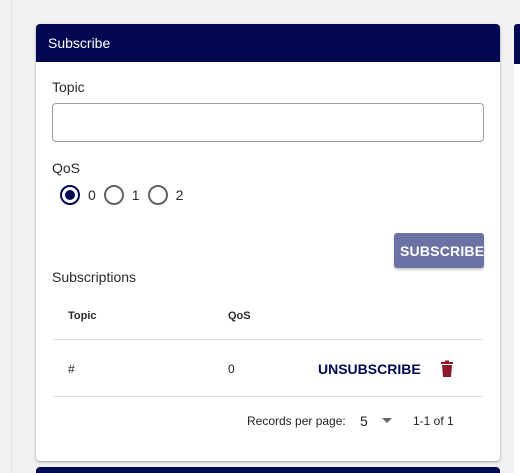 The width and height of the screenshot is (520, 473). Describe the element at coordinates (369, 369) in the screenshot. I see `unsubscribe-button: UNSUBSCRIBE` at that location.